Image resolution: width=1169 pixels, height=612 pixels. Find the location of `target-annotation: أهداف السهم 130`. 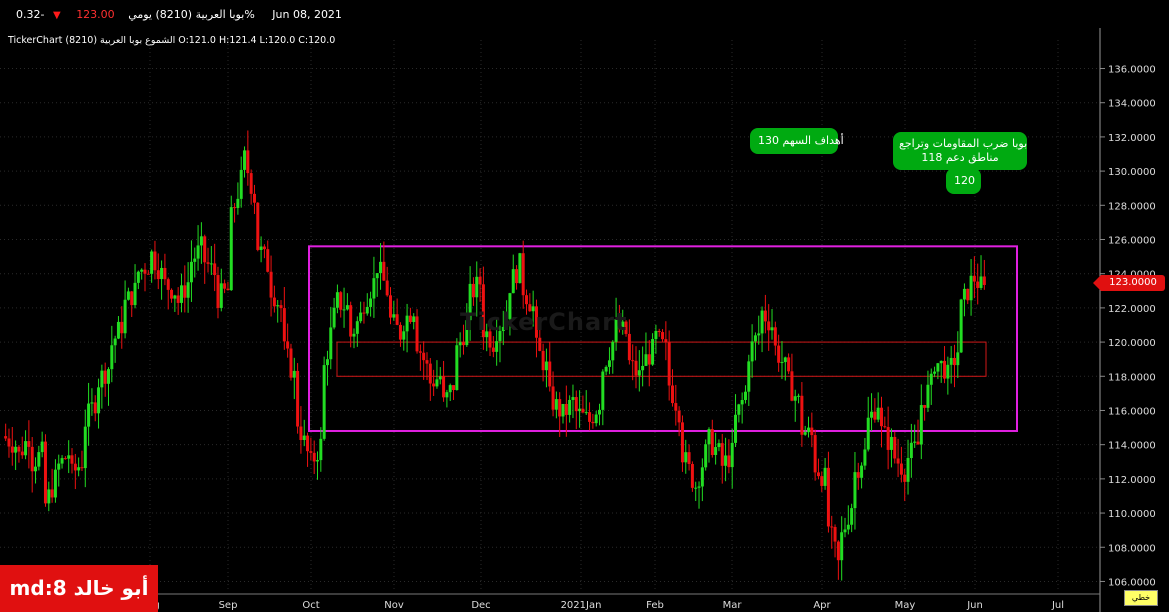

target-annotation: أهداف السهم 130 is located at coordinates (797, 141).